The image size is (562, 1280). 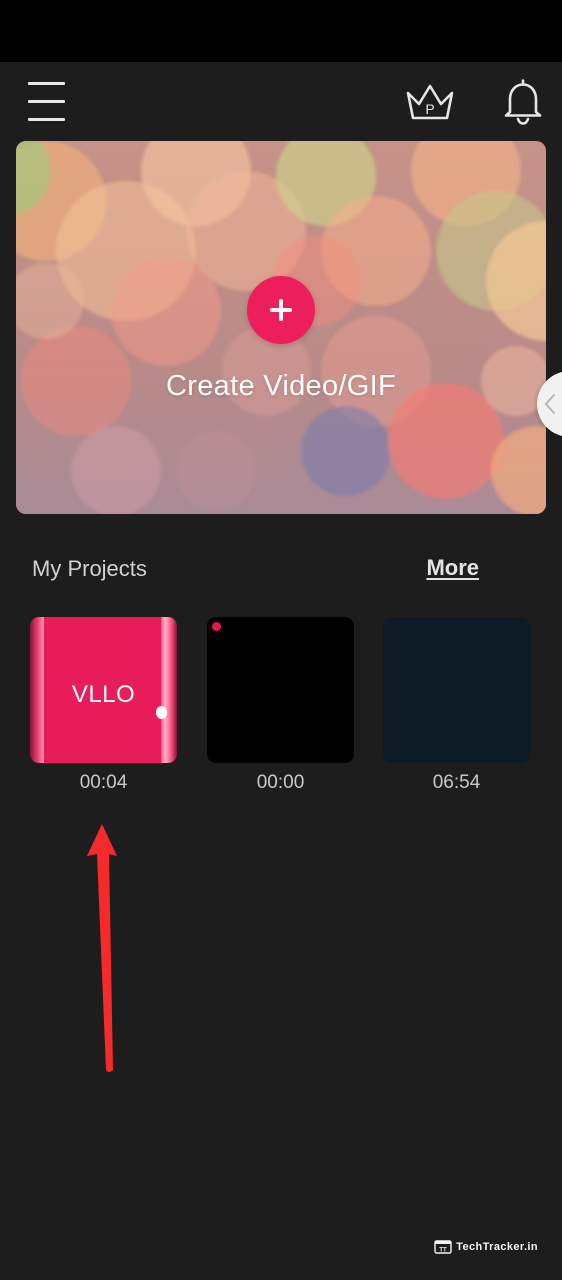 I want to click on app-bar: P, so click(x=281, y=101).